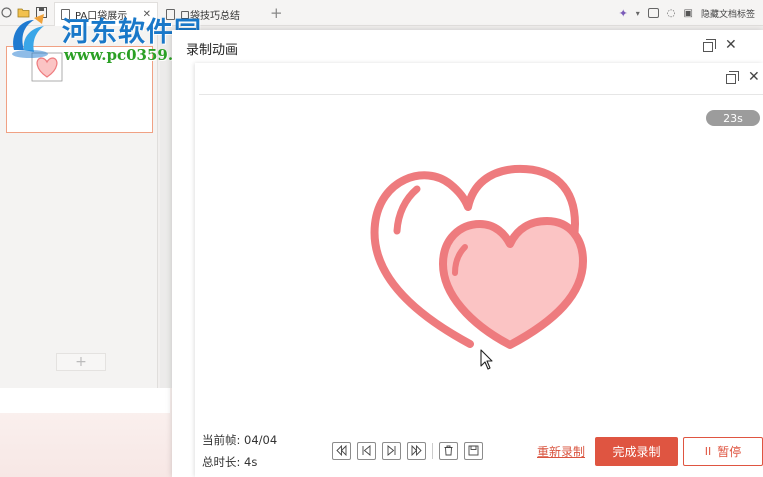  What do you see at coordinates (623, 13) in the screenshot?
I see `magic-icon: ✦` at bounding box center [623, 13].